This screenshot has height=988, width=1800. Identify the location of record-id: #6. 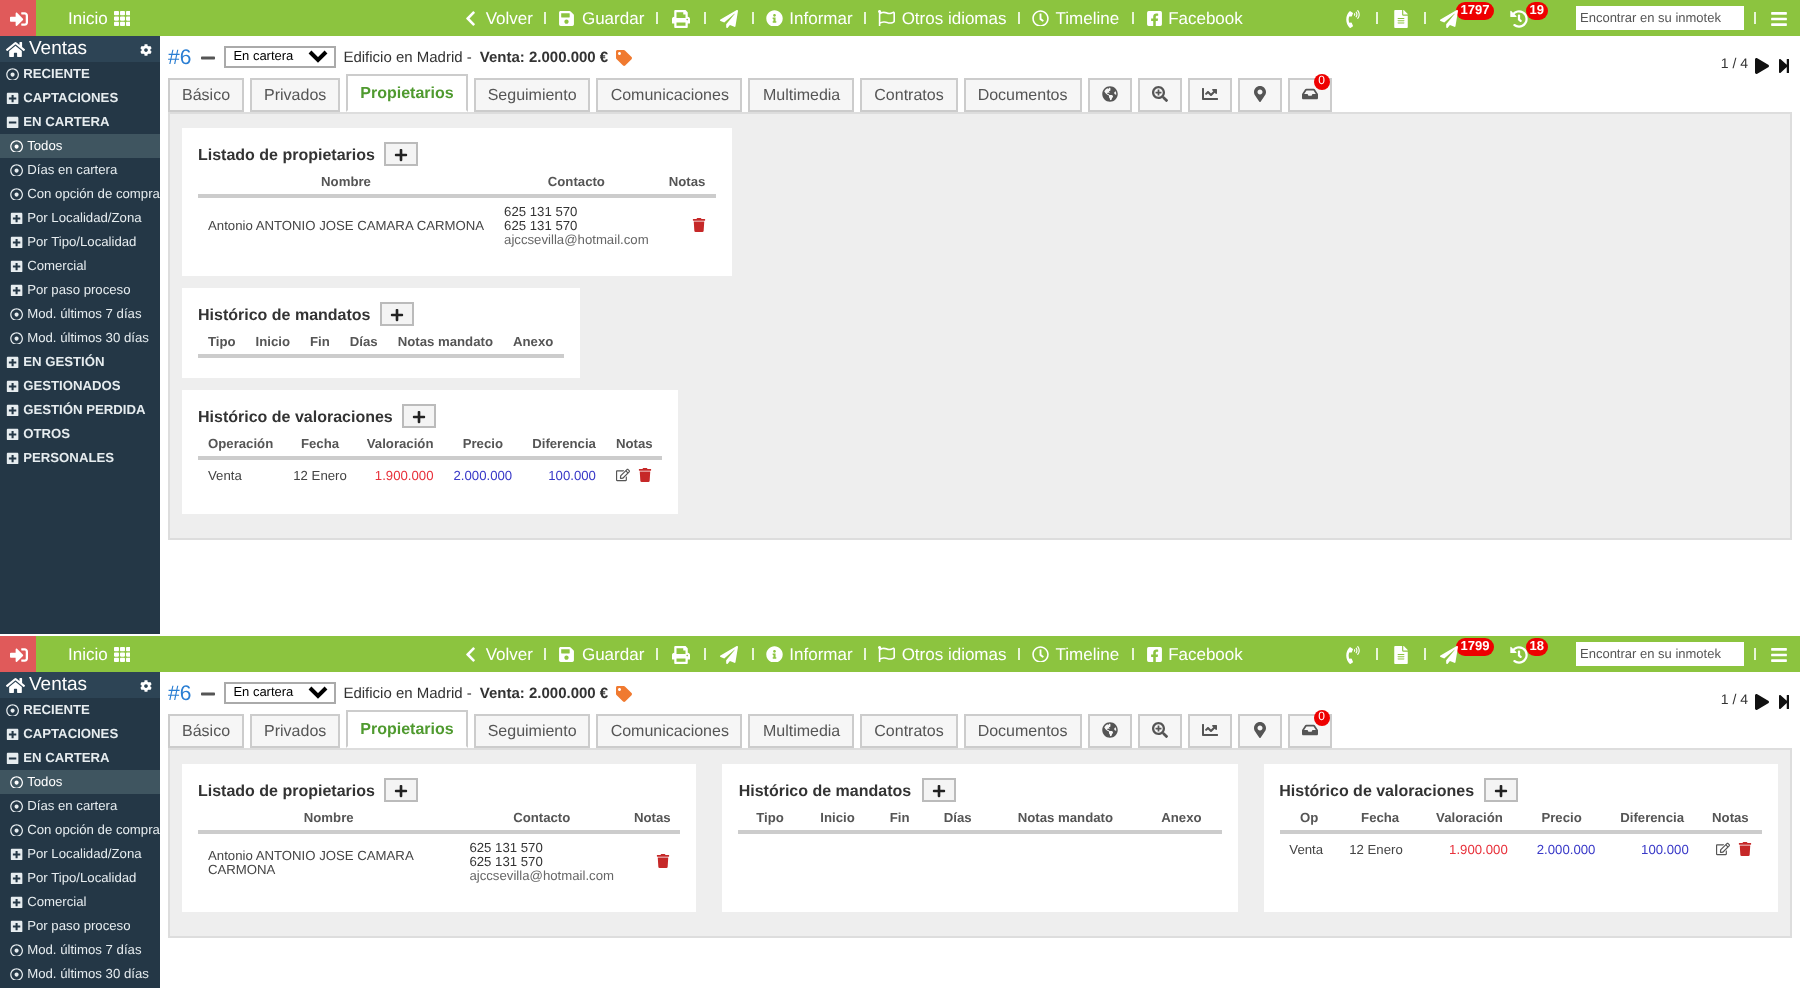
(180, 57).